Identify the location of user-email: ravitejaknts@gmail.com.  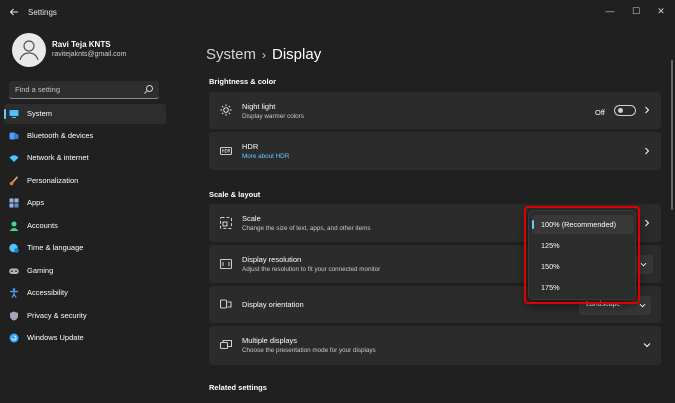
(89, 54).